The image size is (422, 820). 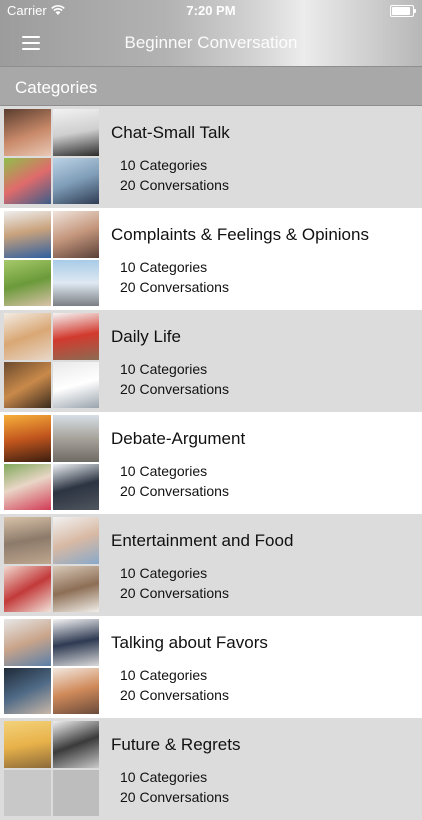 I want to click on app-header: Carrier 7:20 PM Beginner Conversation, so click(x=211, y=33).